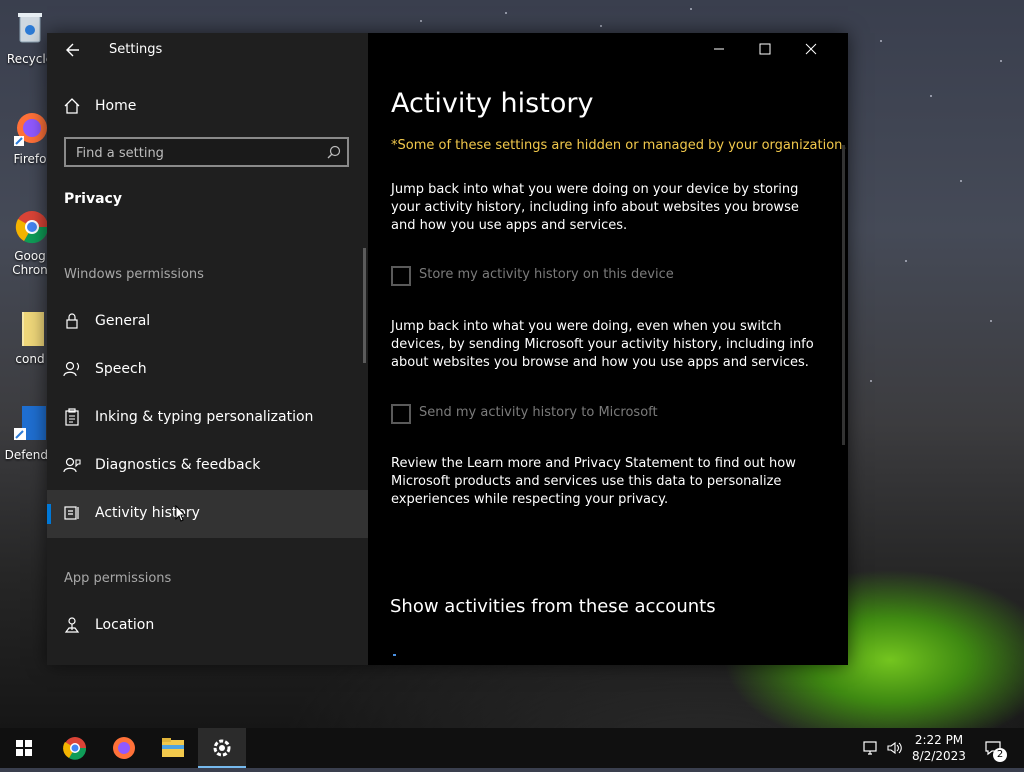 This screenshot has height=772, width=1024. I want to click on nav-item-activity-history: Activity history, so click(207, 514).